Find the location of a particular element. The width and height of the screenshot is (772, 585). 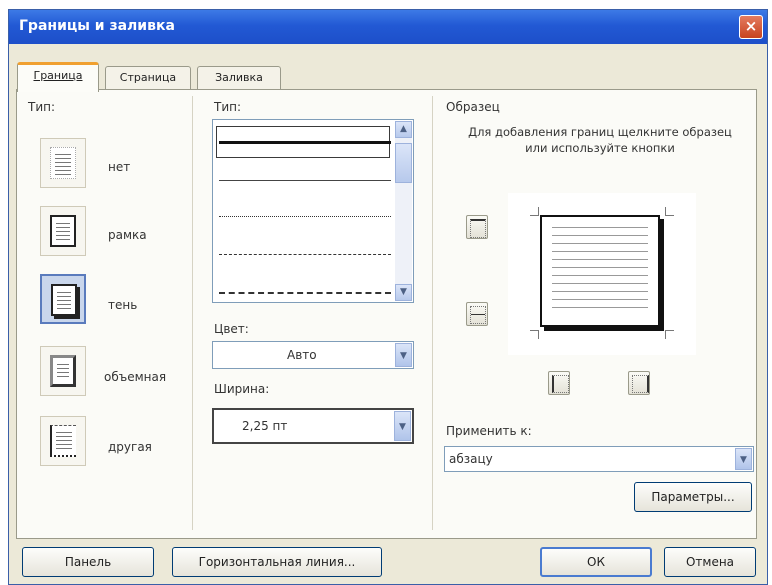

tab-border: Граница is located at coordinates (58, 77).